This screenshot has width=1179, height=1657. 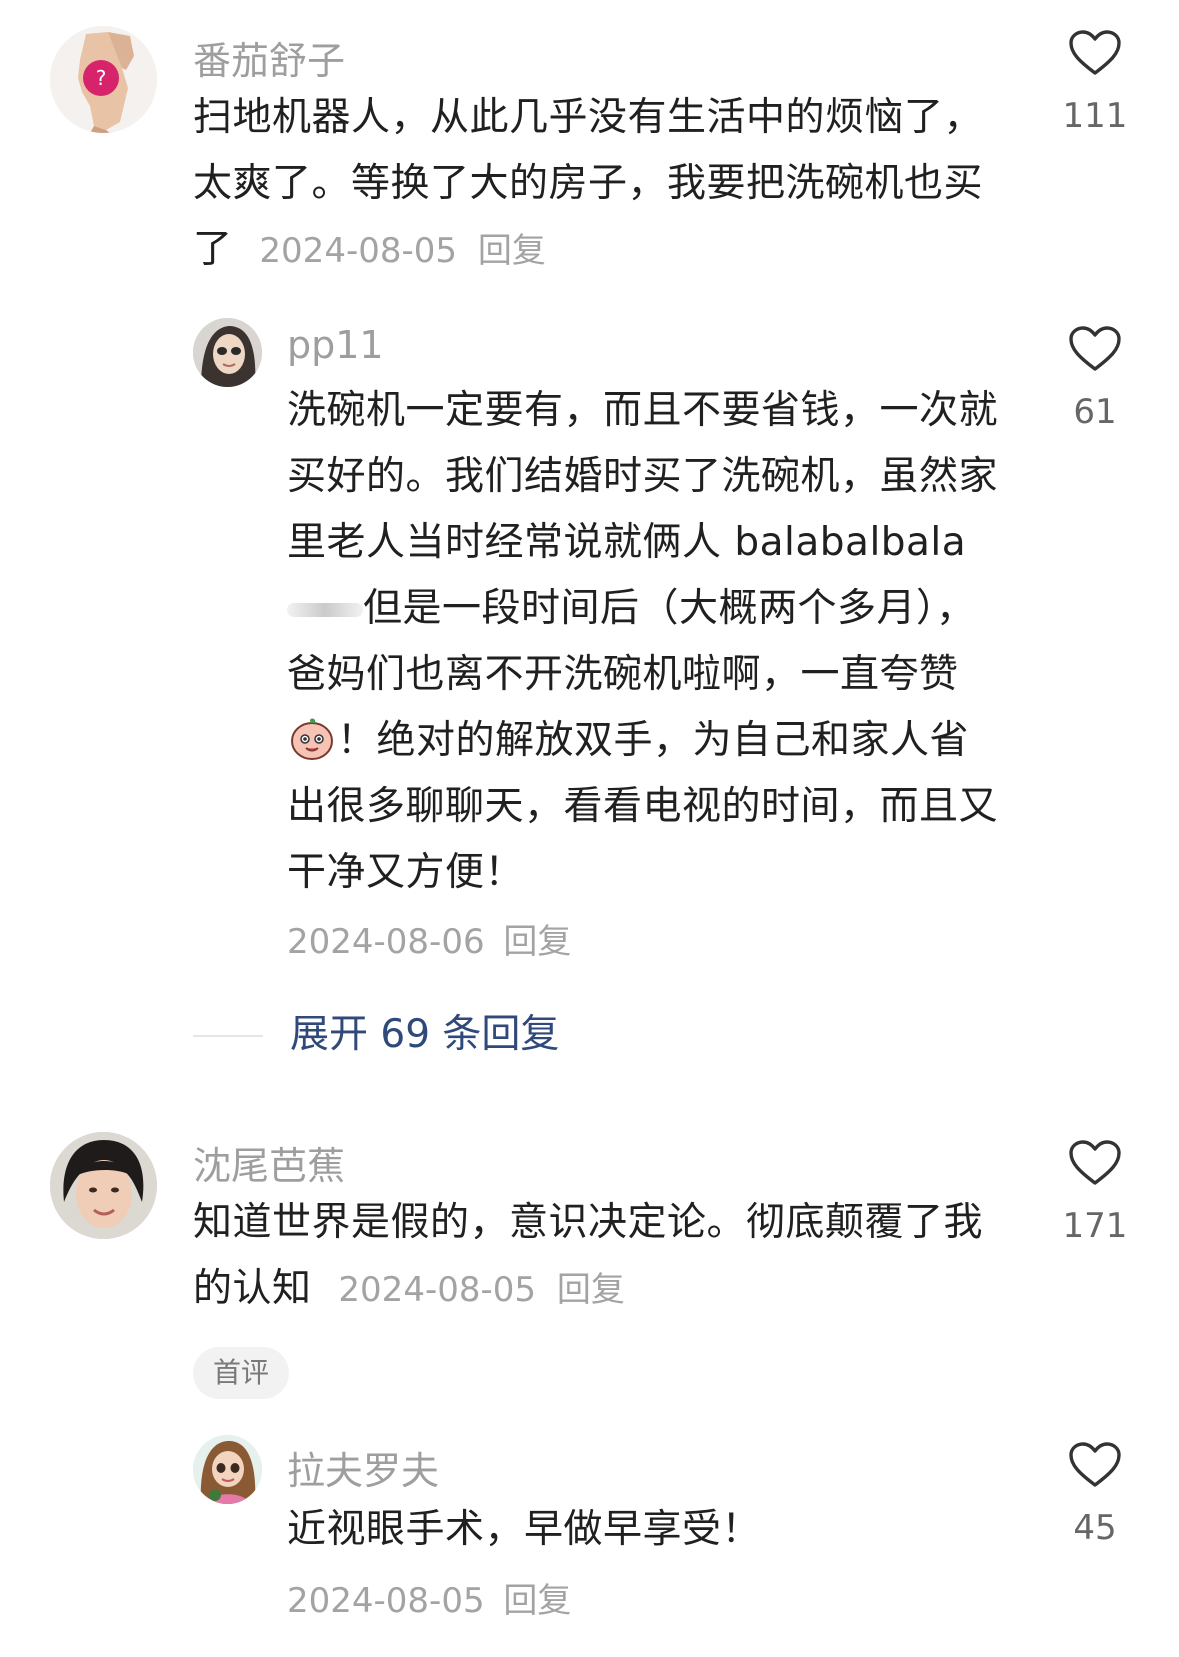 What do you see at coordinates (588, 1256) in the screenshot?
I see `comment-text: 知道世界是假的，意识决定论。彻底颠覆了我的认知 2024-08-05 回复` at bounding box center [588, 1256].